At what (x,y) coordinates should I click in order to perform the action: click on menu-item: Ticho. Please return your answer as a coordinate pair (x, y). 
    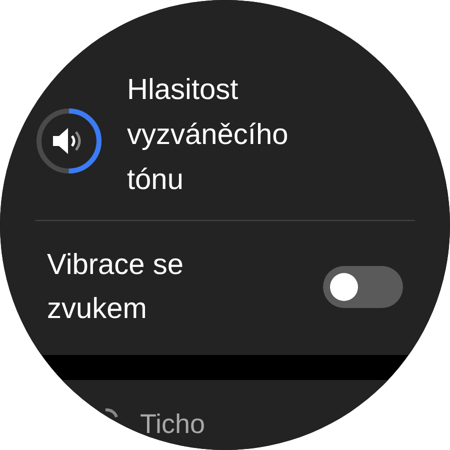
    Looking at the image, I should click on (173, 424).